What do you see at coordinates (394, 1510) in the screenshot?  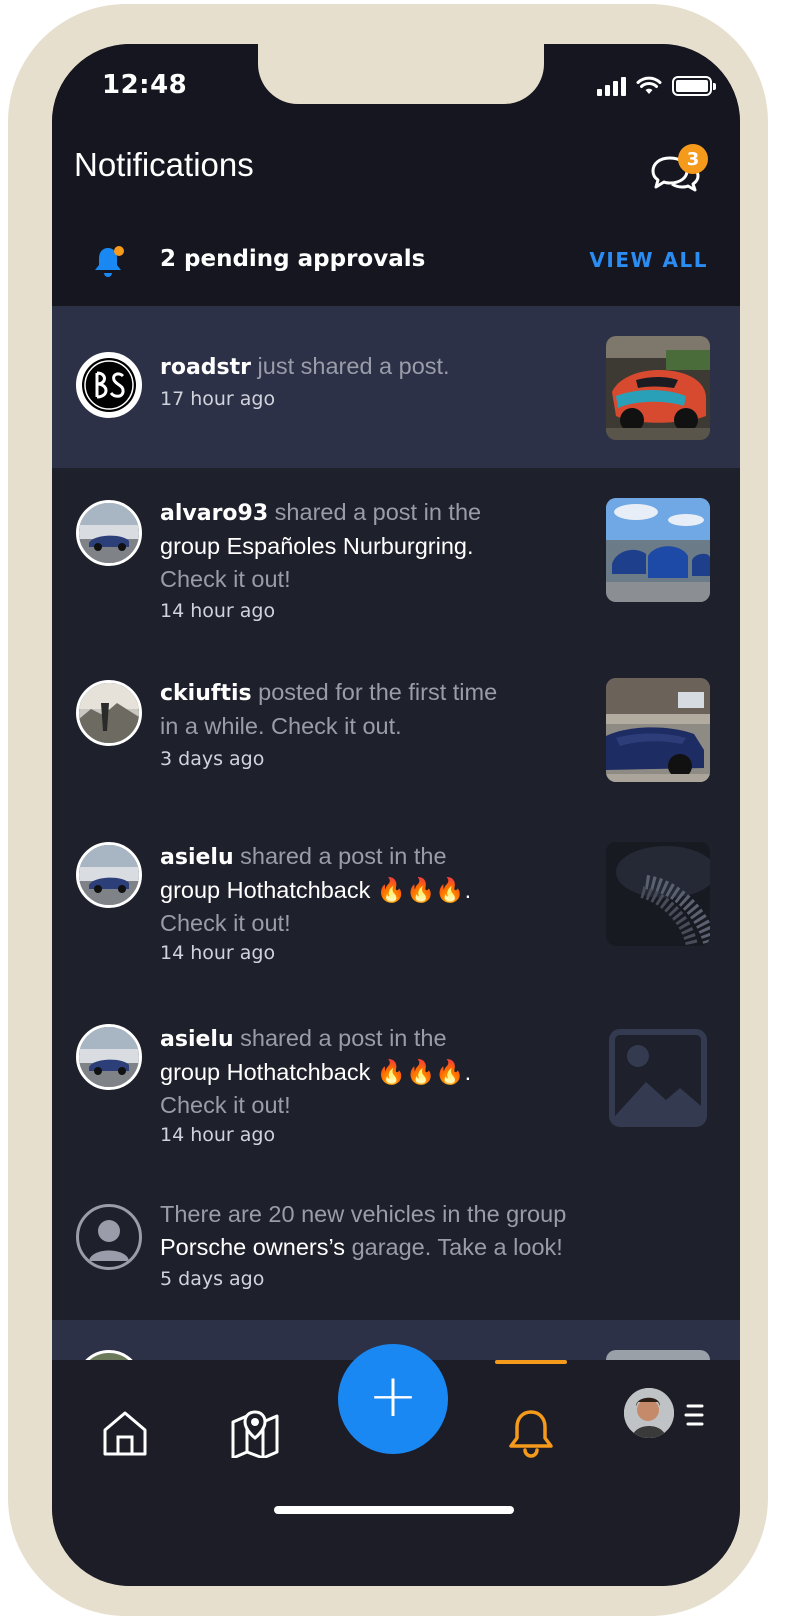 I see `home-indicator` at bounding box center [394, 1510].